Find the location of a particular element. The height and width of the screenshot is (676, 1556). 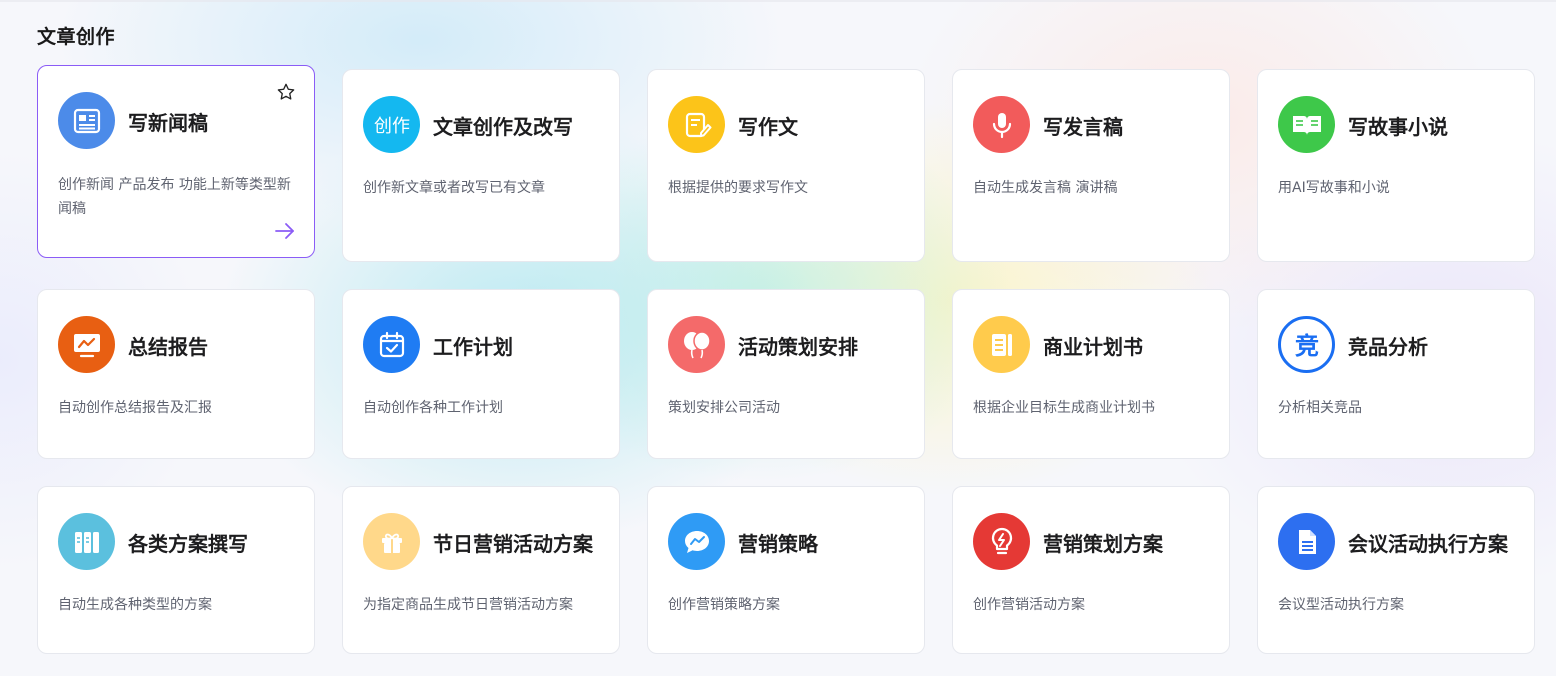

card-description: 用AI写故事和小说 is located at coordinates (1334, 188).